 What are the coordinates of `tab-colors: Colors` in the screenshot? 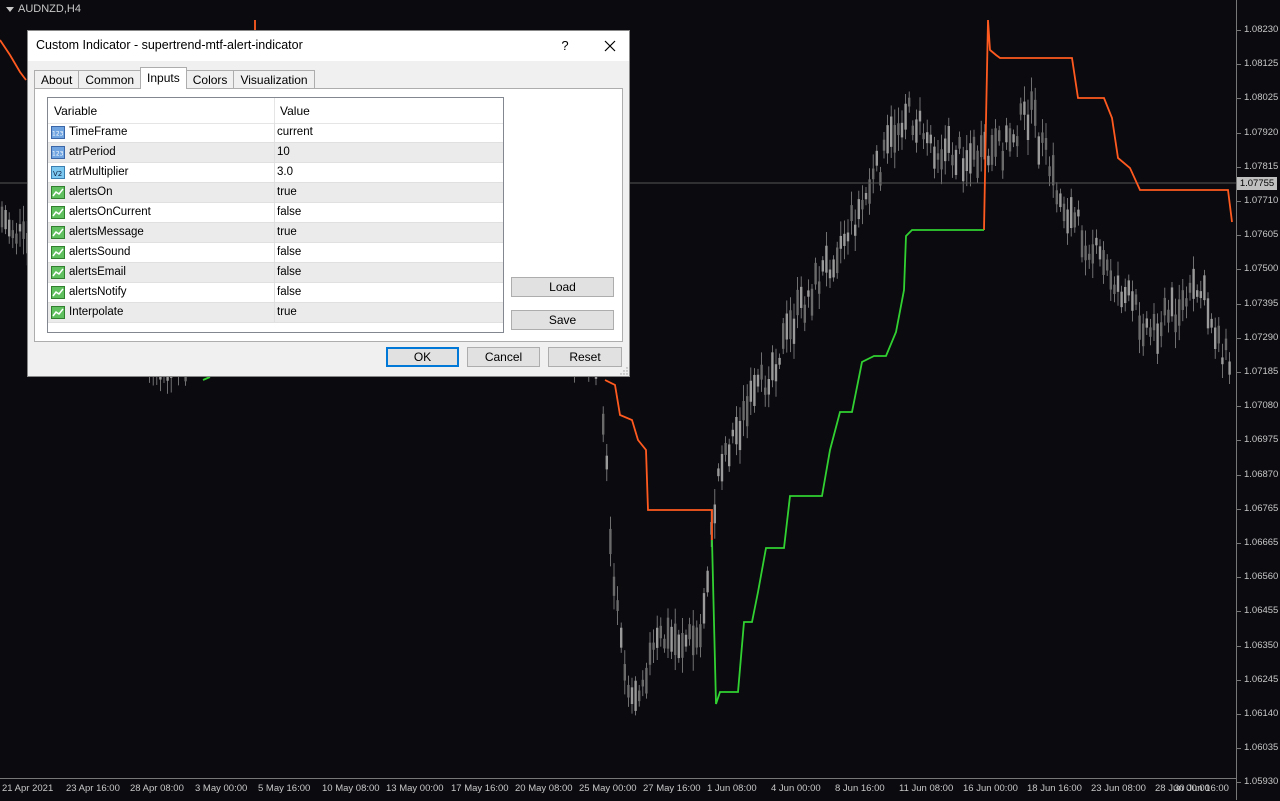 It's located at (210, 79).